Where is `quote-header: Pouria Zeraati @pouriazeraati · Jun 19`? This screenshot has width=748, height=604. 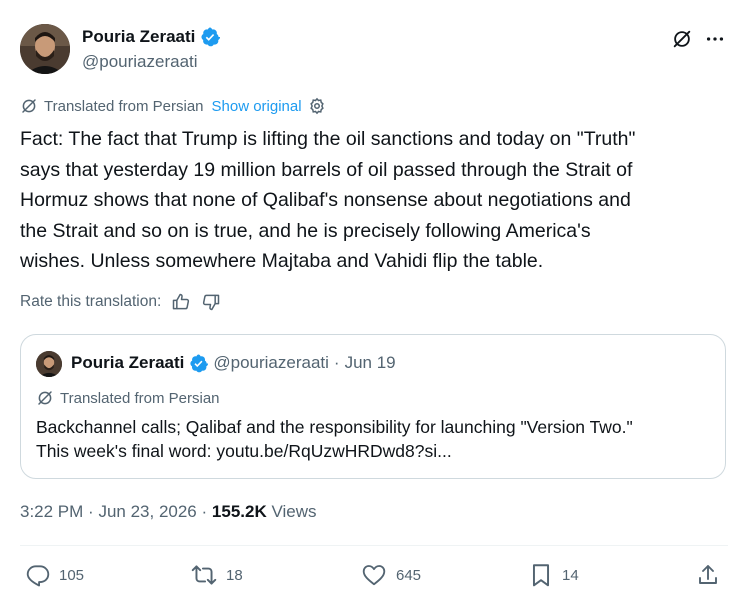
quote-header: Pouria Zeraati @pouriazeraati · Jun 19 is located at coordinates (233, 363).